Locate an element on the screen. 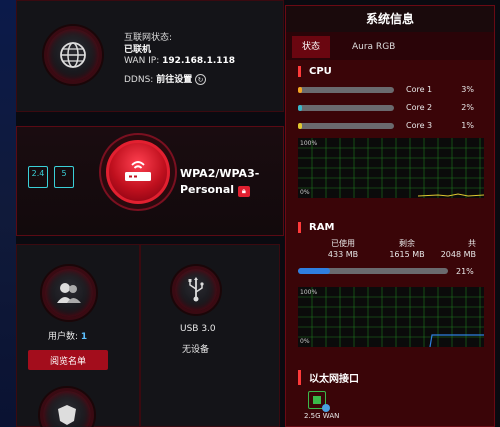  cpu-core-3-bar is located at coordinates (346, 126).